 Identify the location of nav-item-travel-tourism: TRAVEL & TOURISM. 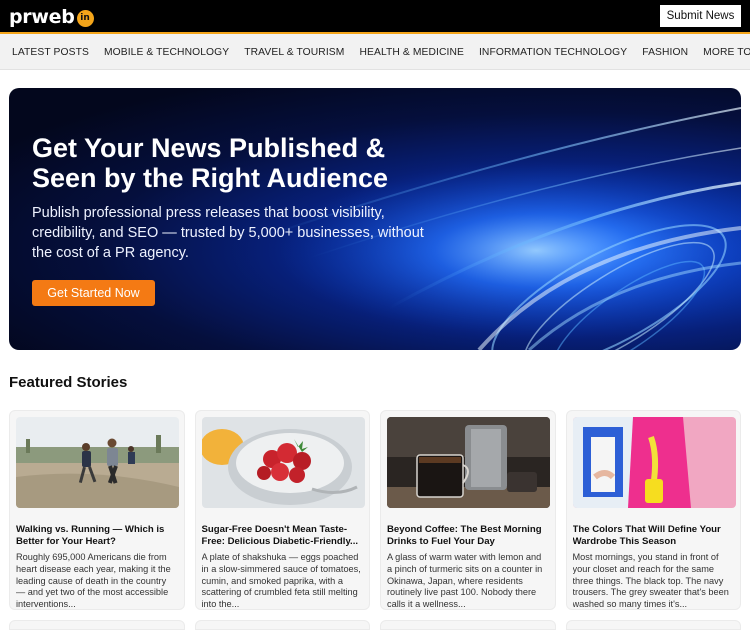
(294, 52).